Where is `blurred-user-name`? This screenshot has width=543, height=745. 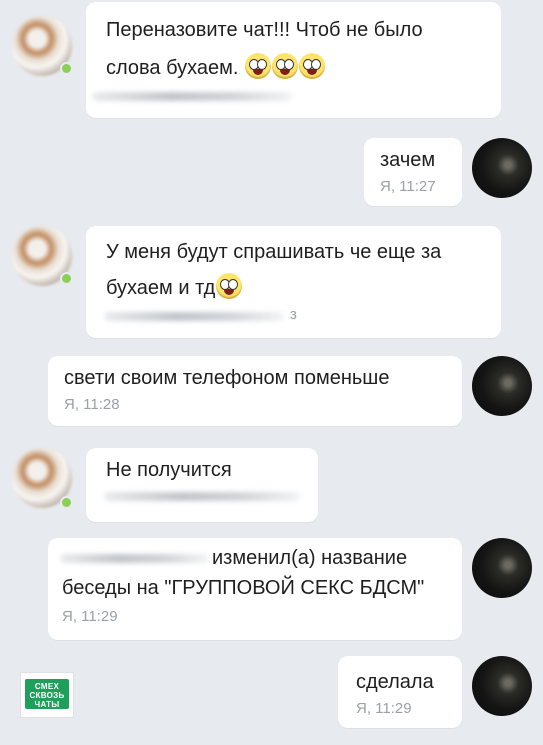
blurred-user-name is located at coordinates (134, 558).